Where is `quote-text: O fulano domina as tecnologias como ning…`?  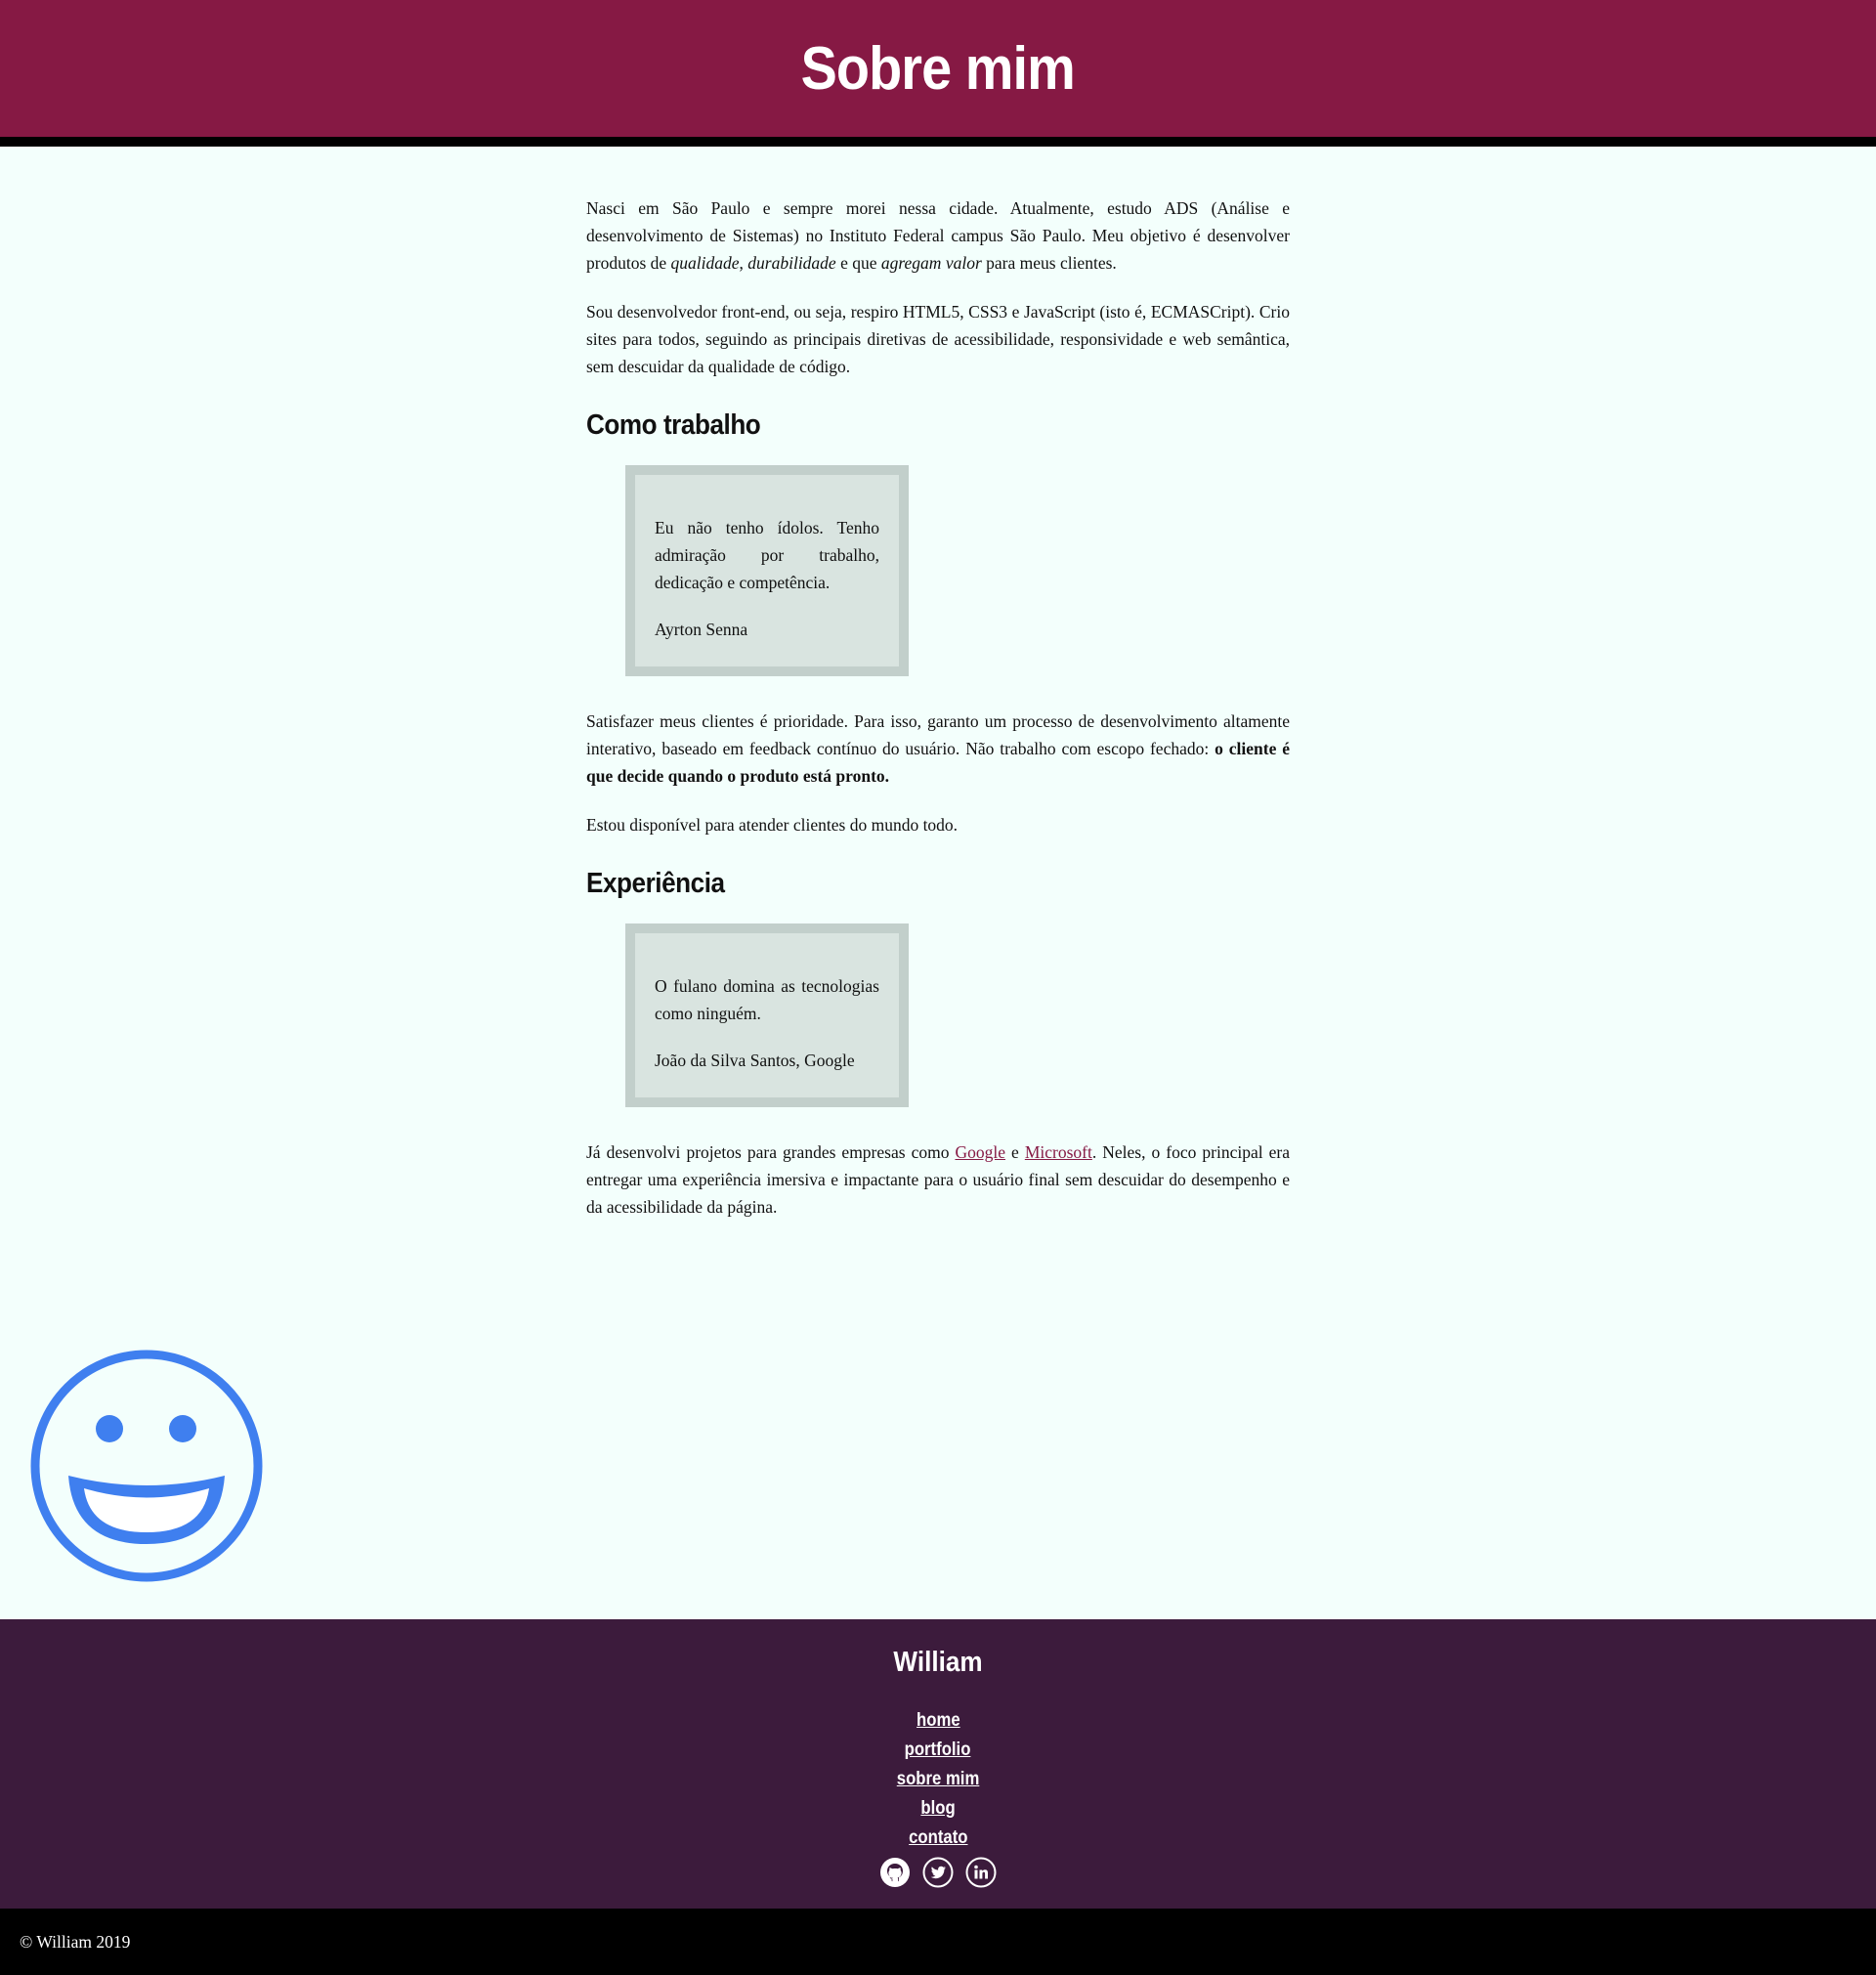
quote-text: O fulano domina as tecnologias como ning… is located at coordinates (767, 1000).